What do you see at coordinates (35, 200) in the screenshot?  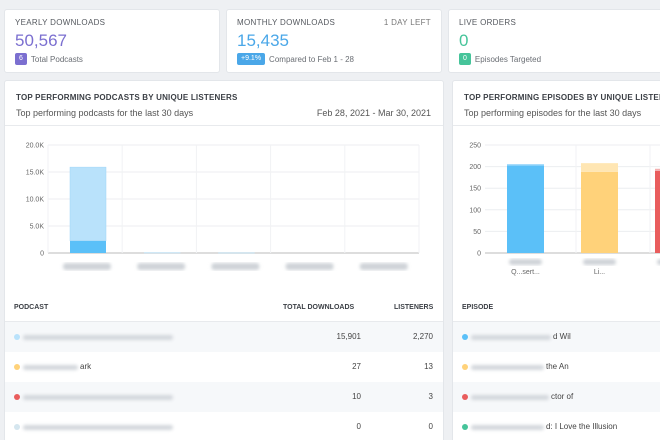 I see `y-tick-label: 10.0K` at bounding box center [35, 200].